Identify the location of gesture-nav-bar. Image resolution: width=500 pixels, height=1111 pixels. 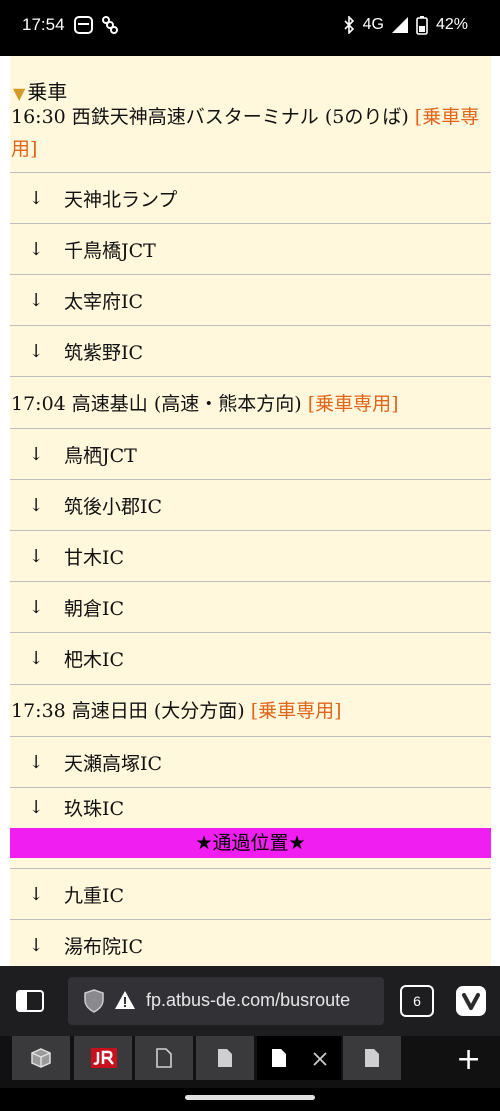
(250, 1099).